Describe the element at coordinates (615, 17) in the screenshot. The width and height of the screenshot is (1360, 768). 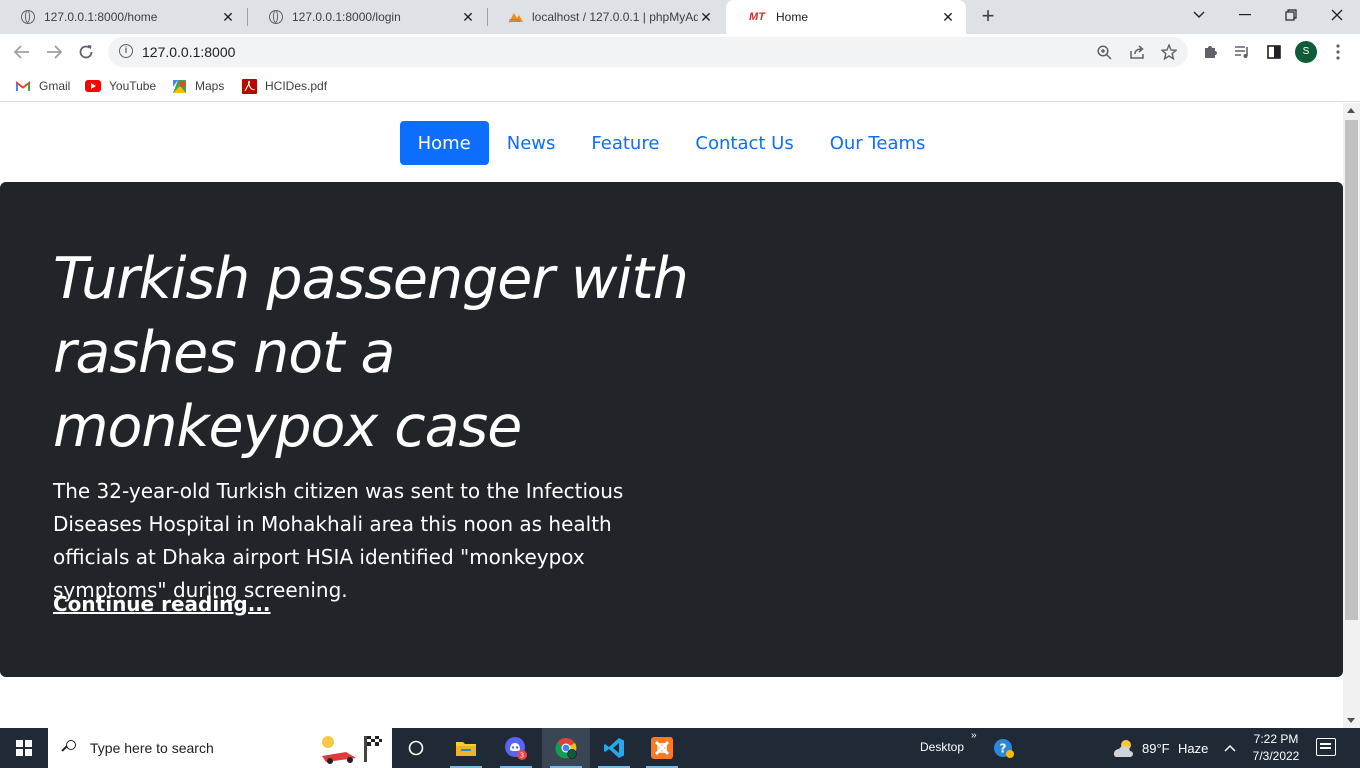
I see `tab-title: localhost / 127.0.0.1 | phpMyAdmin` at that location.